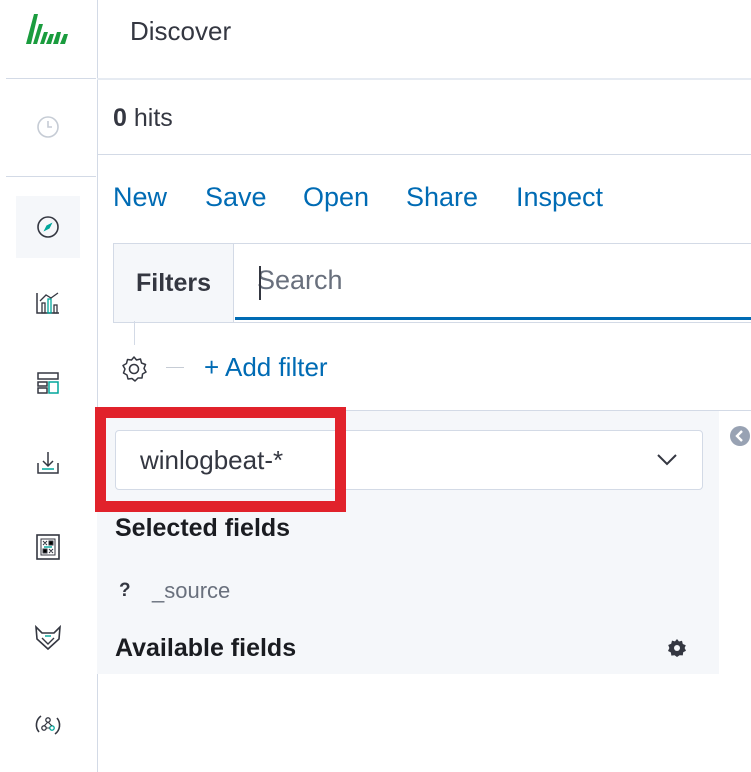 This screenshot has height=772, width=751. Describe the element at coordinates (48, 547) in the screenshot. I see `canvas-icon` at that location.